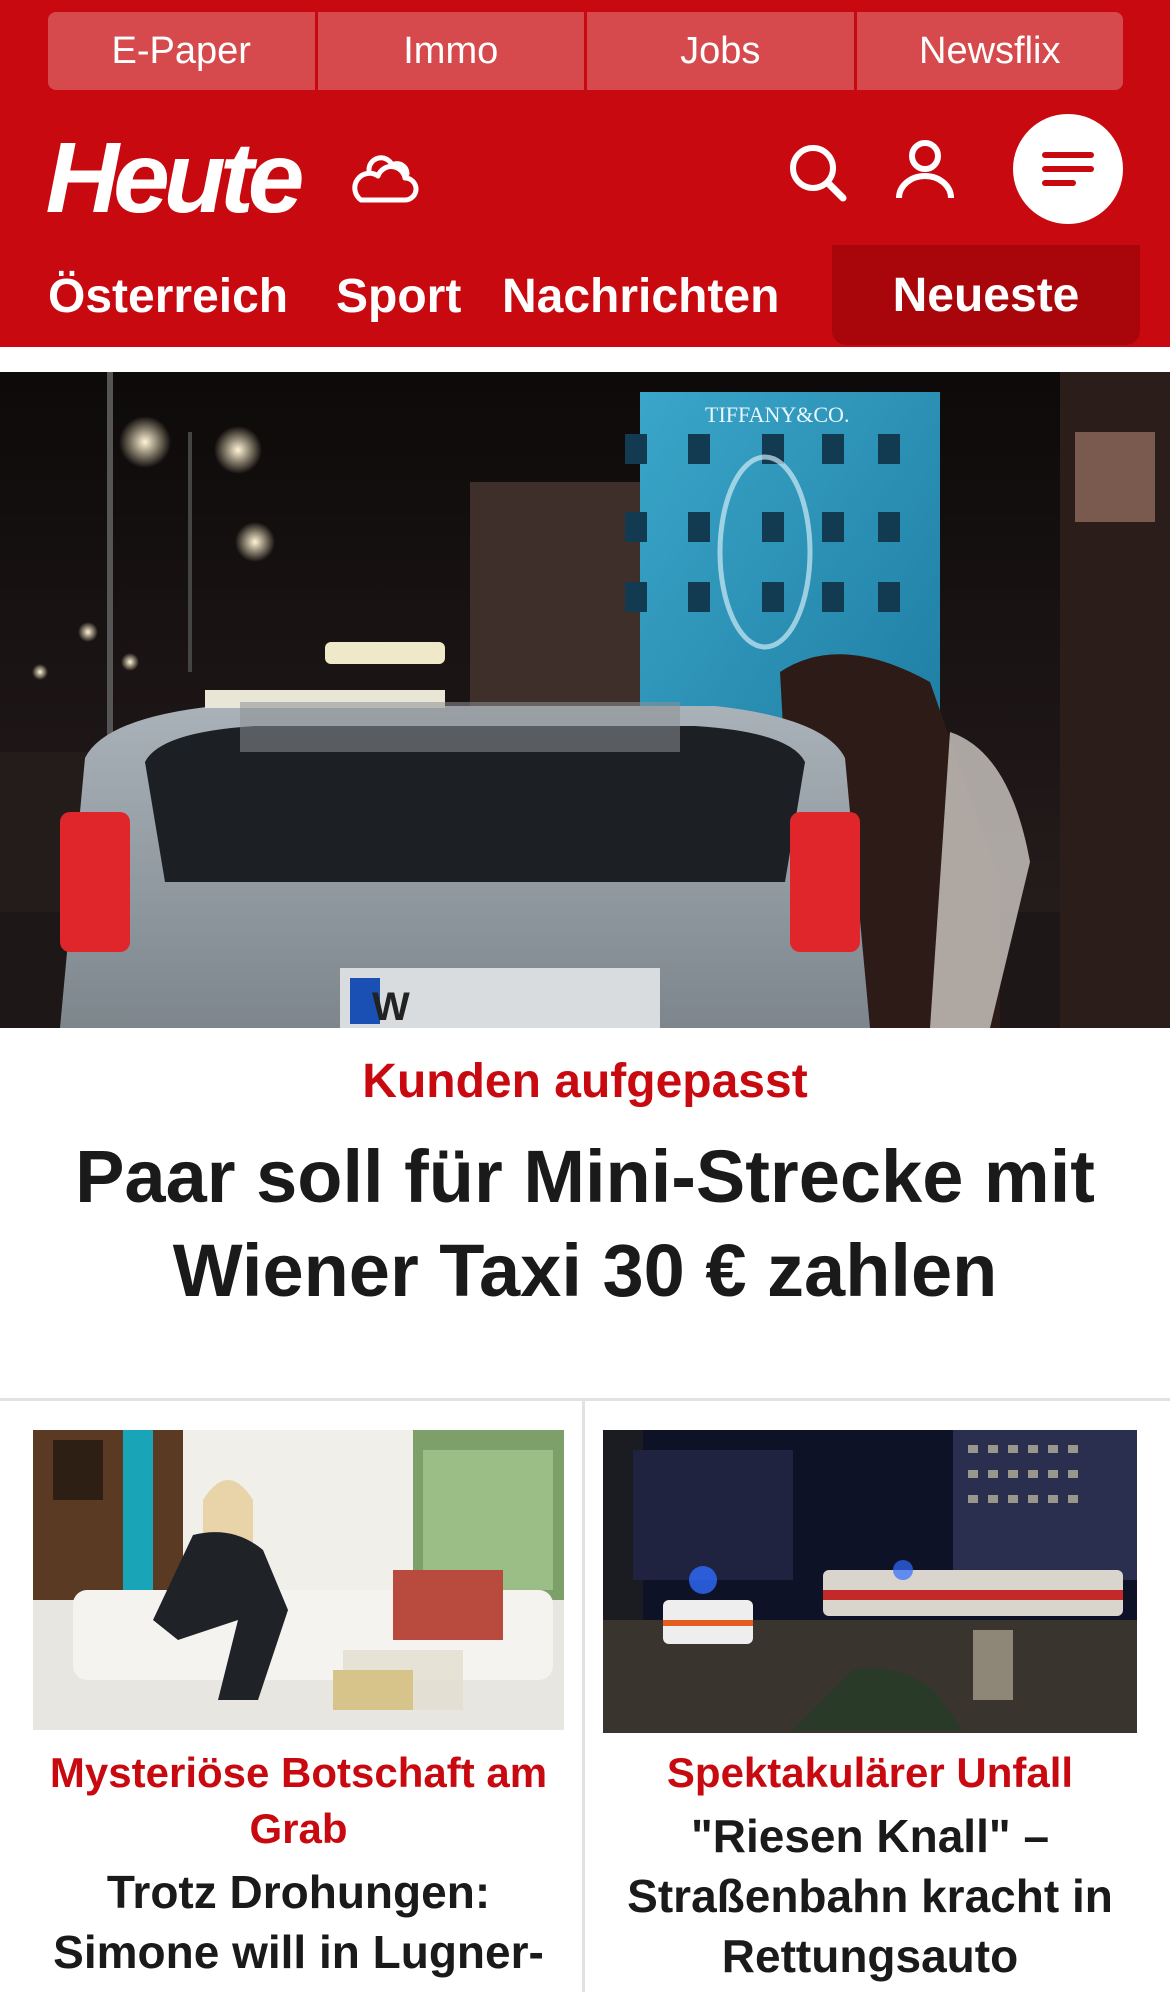 Image resolution: width=1170 pixels, height=1992 pixels. What do you see at coordinates (986, 295) in the screenshot?
I see `nav-item-neueste: Neueste` at bounding box center [986, 295].